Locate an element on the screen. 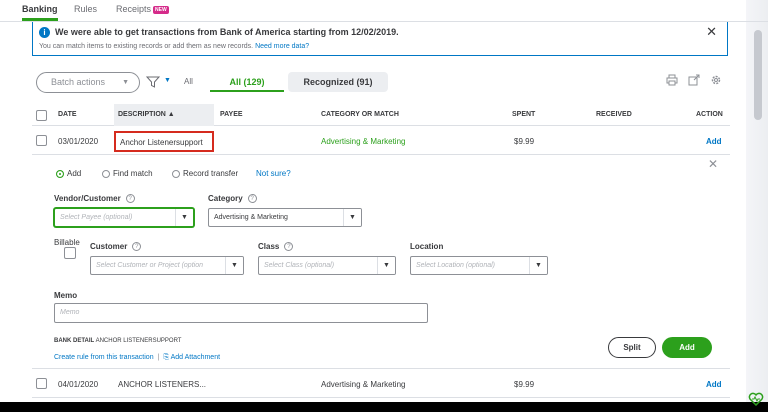  scrollbar-thumb is located at coordinates (758, 75).